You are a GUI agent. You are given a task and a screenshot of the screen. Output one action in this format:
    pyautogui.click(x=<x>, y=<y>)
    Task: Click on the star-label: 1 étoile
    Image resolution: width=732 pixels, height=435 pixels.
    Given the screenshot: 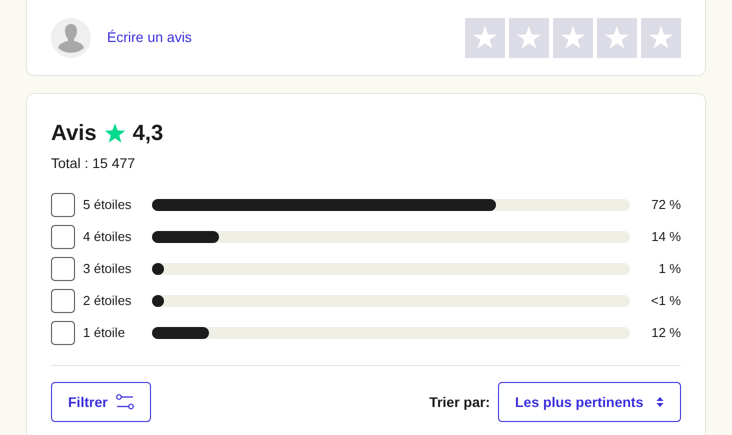 What is the action you would take?
    pyautogui.click(x=104, y=333)
    